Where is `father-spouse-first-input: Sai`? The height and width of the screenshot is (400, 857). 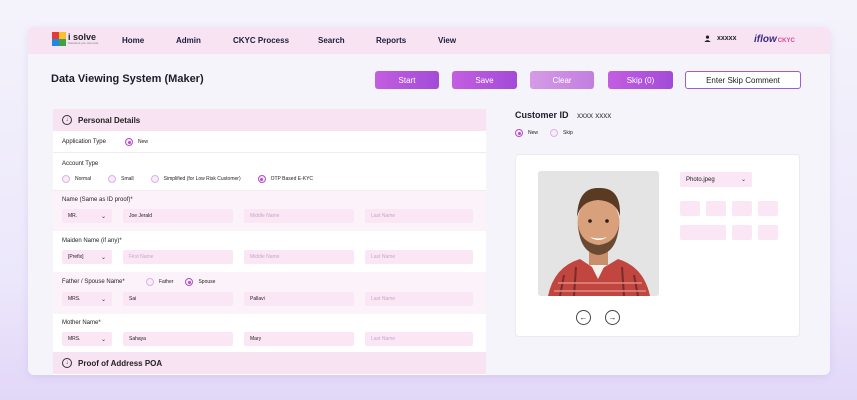
father-spouse-first-input: Sai is located at coordinates (178, 299).